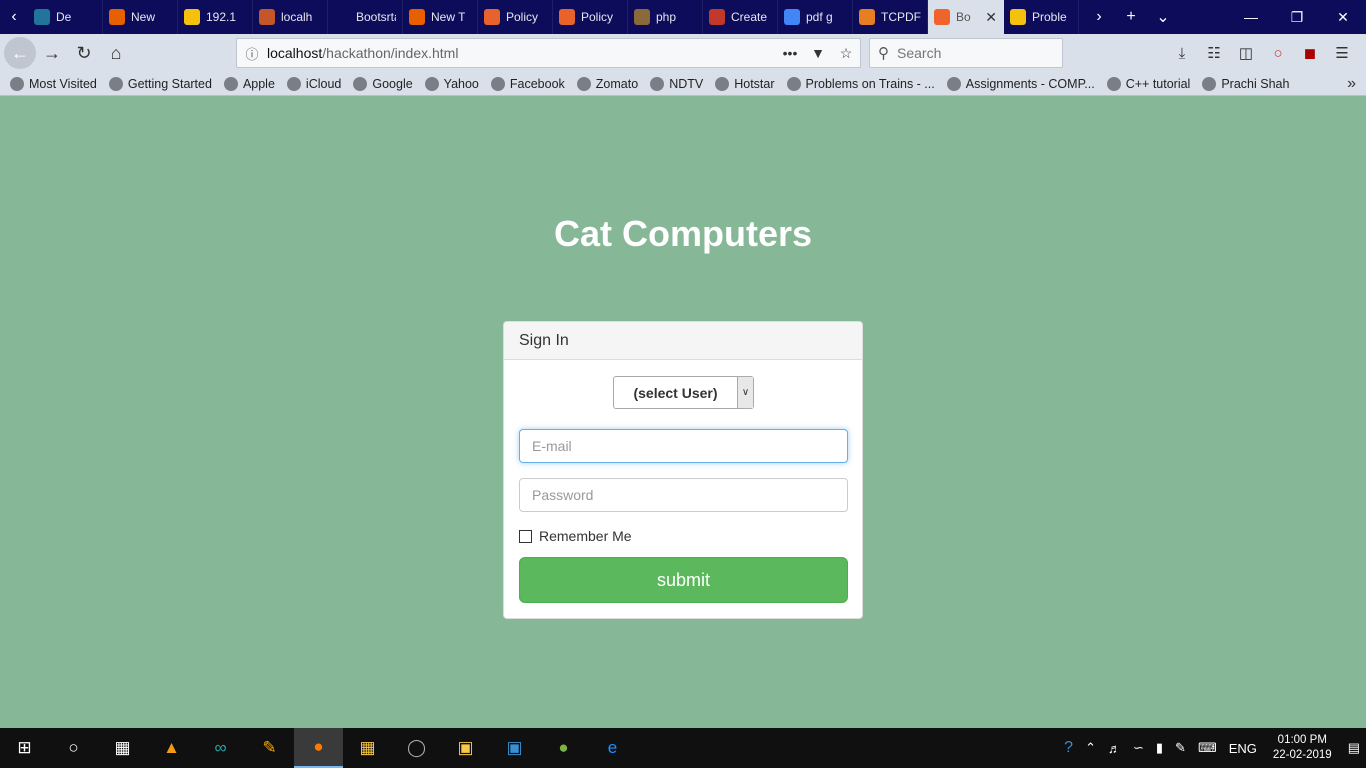  I want to click on clock: 01:00 PM 22-02-2019, so click(1302, 748).